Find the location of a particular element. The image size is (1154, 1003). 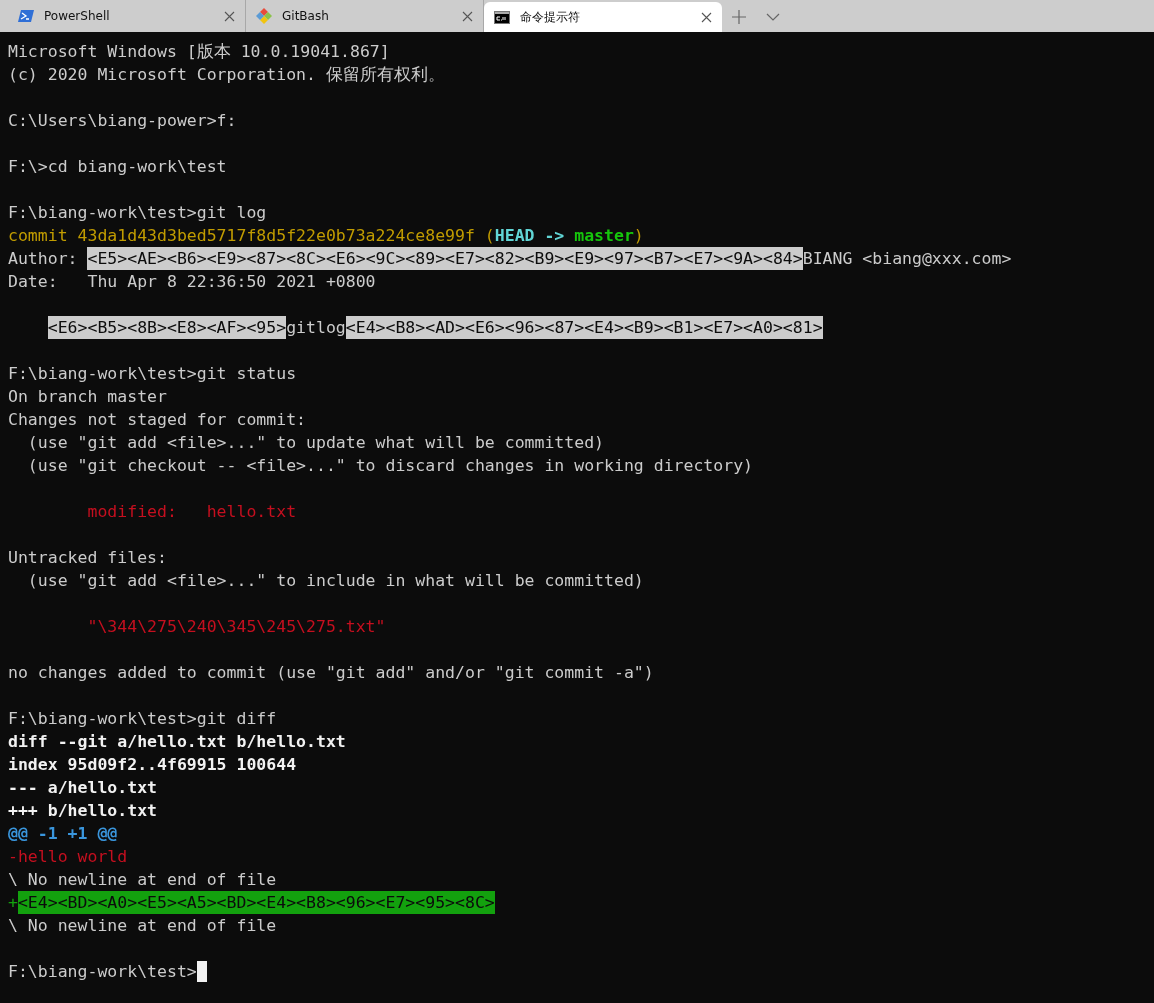

highlighted-bytes: <E6><B5><8B><E8><AF><95> is located at coordinates (167, 327).